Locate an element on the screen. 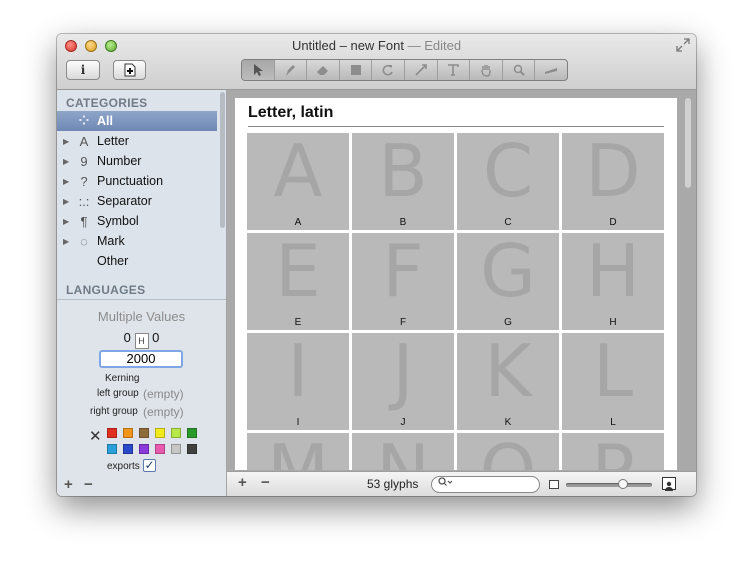 This screenshot has width=753, height=575. glyph-cell-b: BB is located at coordinates (403, 179).